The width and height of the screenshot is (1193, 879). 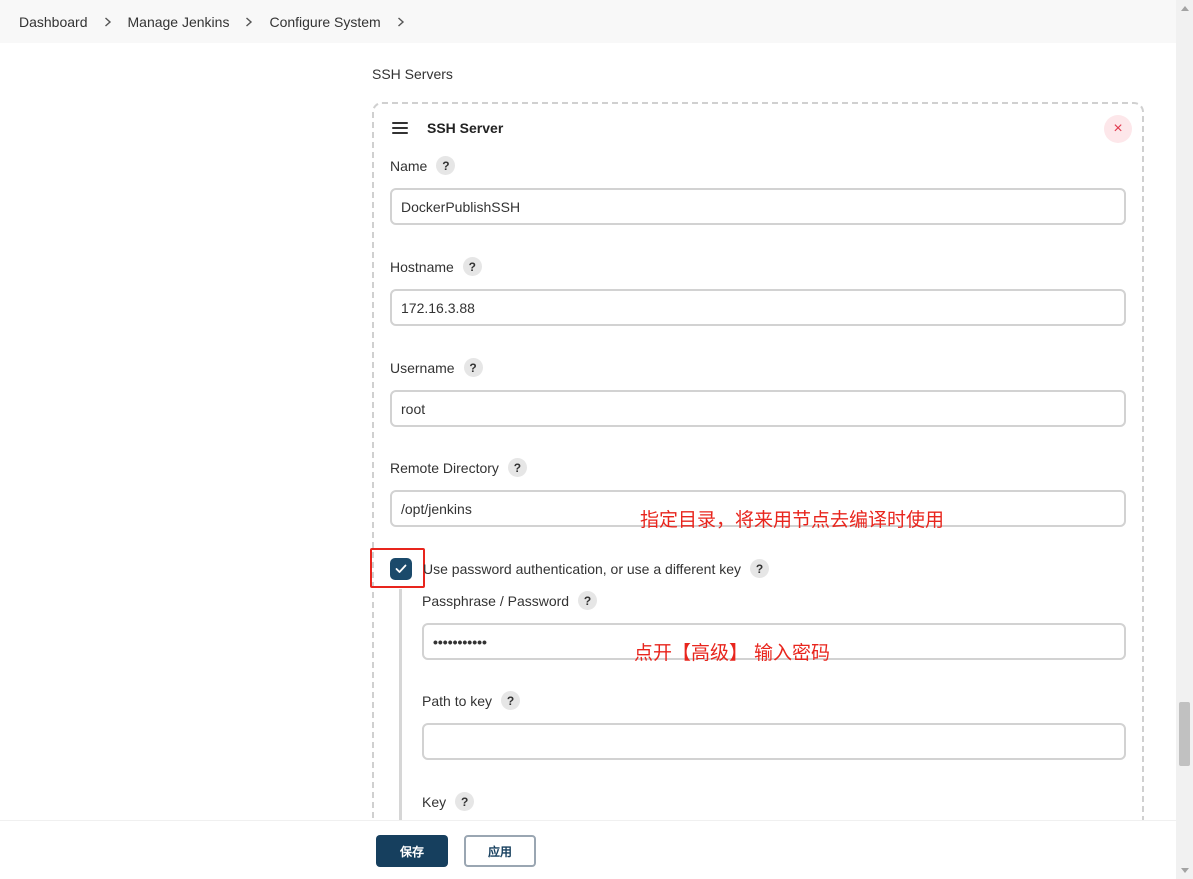 What do you see at coordinates (1185, 8) in the screenshot?
I see `scroll-up-arrow-icon` at bounding box center [1185, 8].